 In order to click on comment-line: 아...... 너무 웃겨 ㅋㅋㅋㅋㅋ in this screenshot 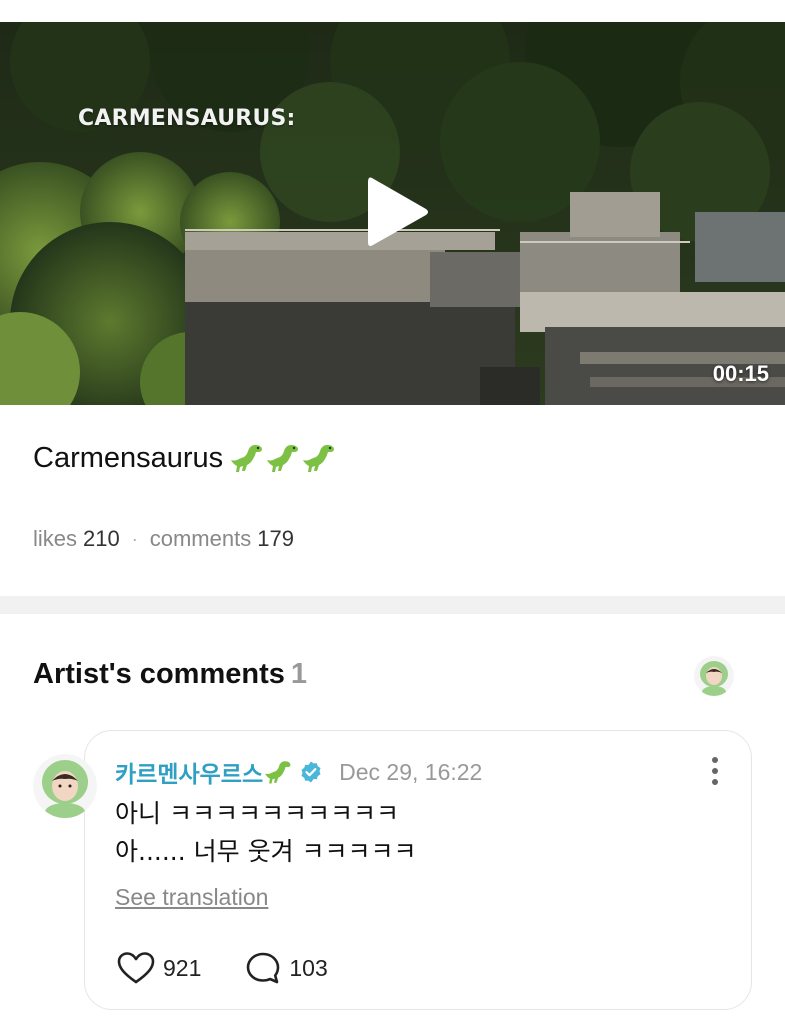, I will do `click(266, 851)`.